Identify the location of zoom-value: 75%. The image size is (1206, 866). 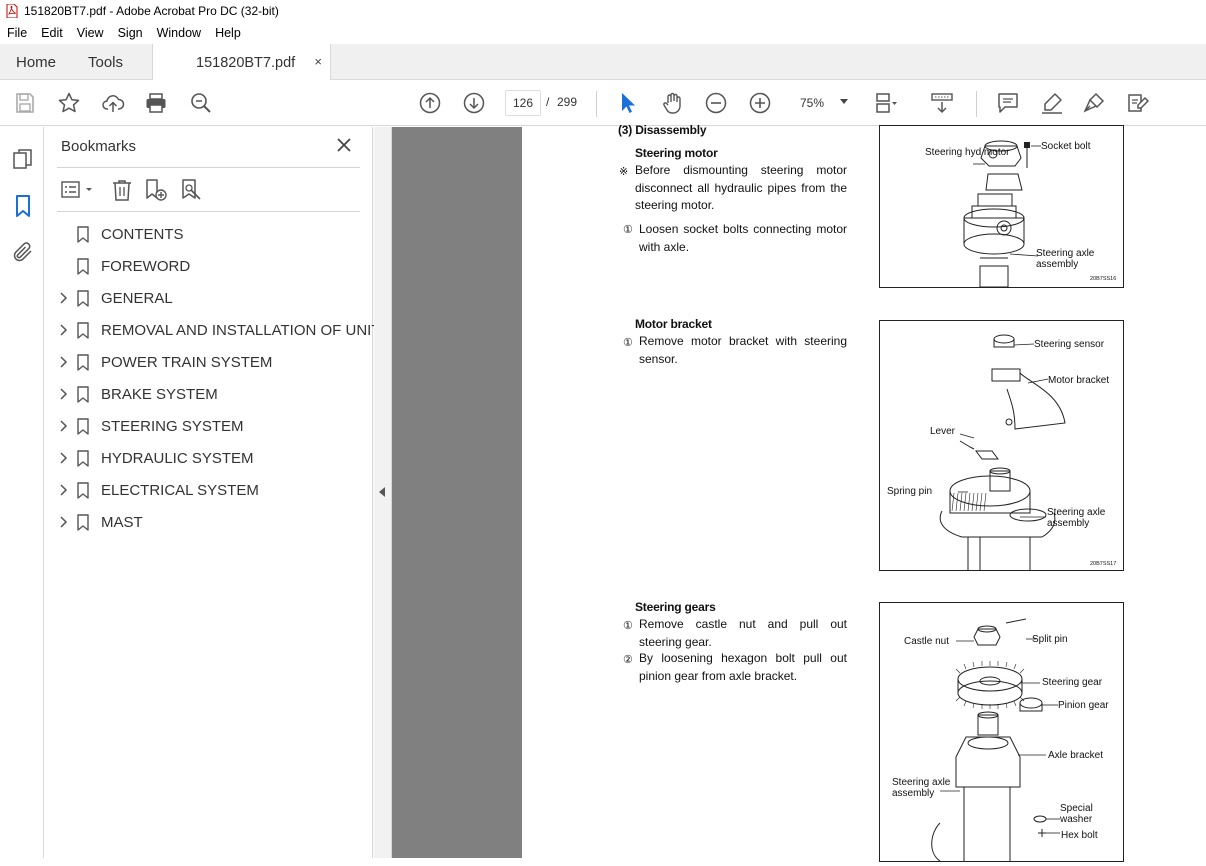
(812, 103).